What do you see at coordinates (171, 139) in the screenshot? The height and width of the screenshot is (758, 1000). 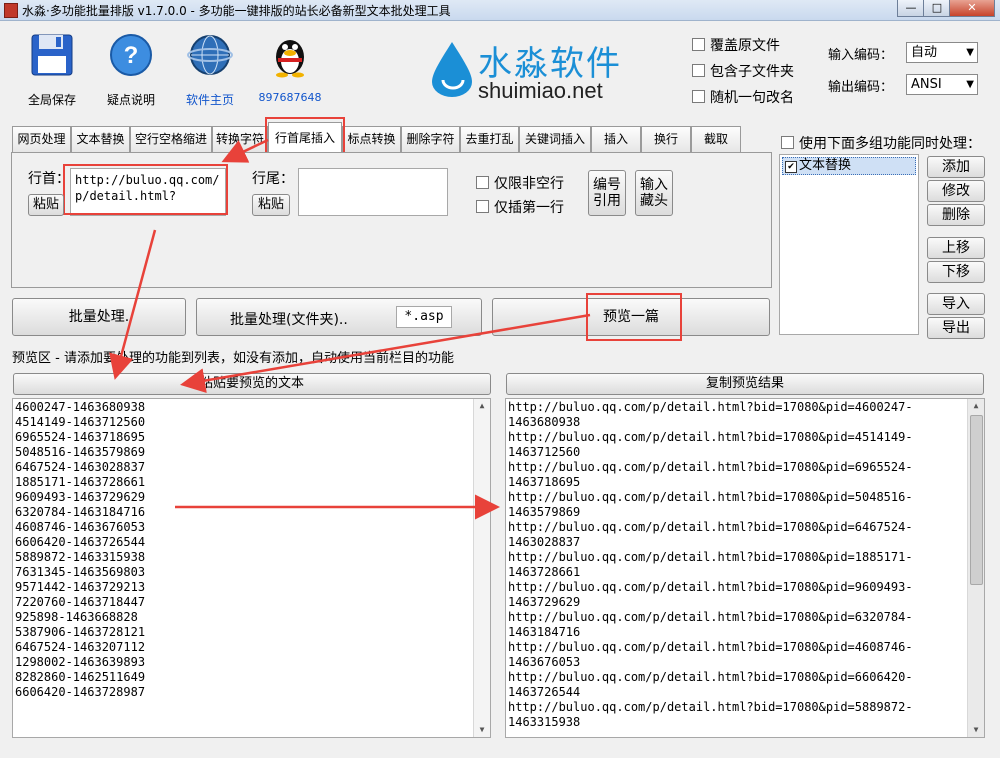 I see `tab-blank-indent: 空行空格缩进` at bounding box center [171, 139].